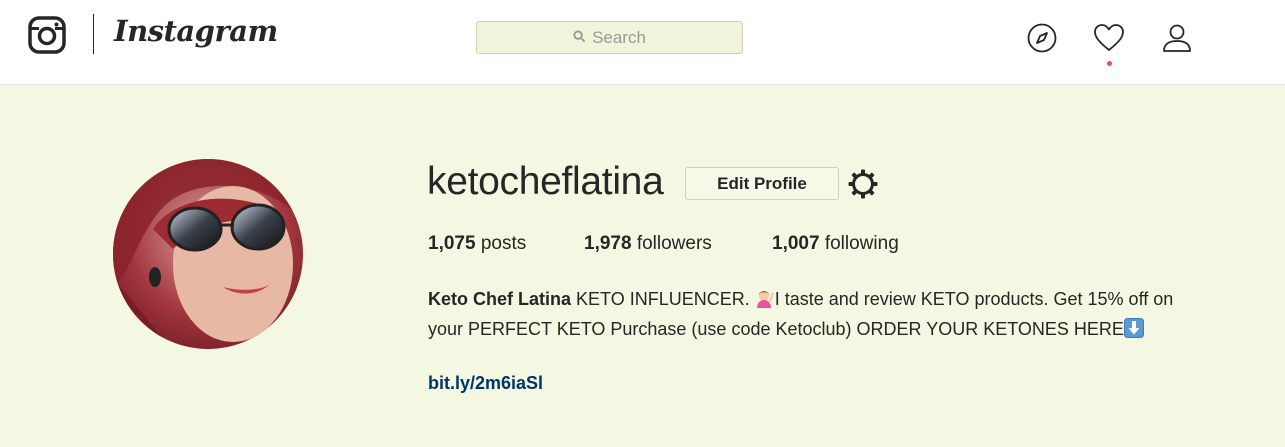 This screenshot has width=1285, height=447. What do you see at coordinates (619, 37) in the screenshot?
I see `search-placeholder: Search` at bounding box center [619, 37].